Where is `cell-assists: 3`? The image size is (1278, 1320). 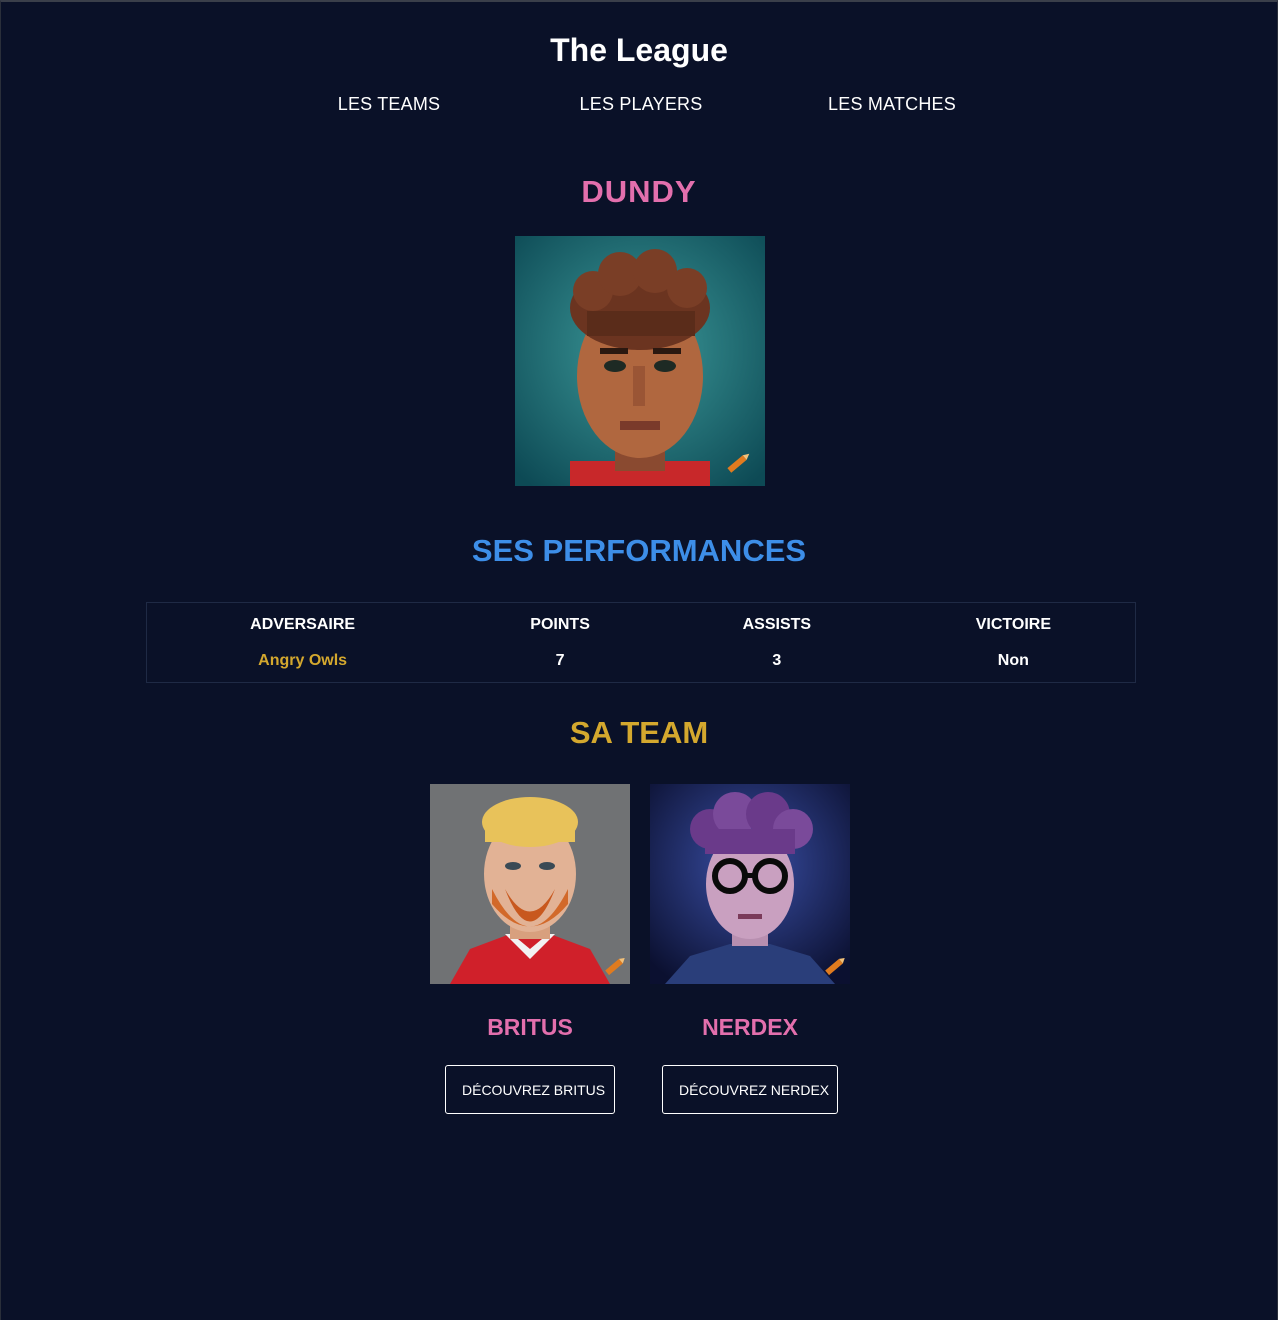
cell-assists: 3 is located at coordinates (777, 660).